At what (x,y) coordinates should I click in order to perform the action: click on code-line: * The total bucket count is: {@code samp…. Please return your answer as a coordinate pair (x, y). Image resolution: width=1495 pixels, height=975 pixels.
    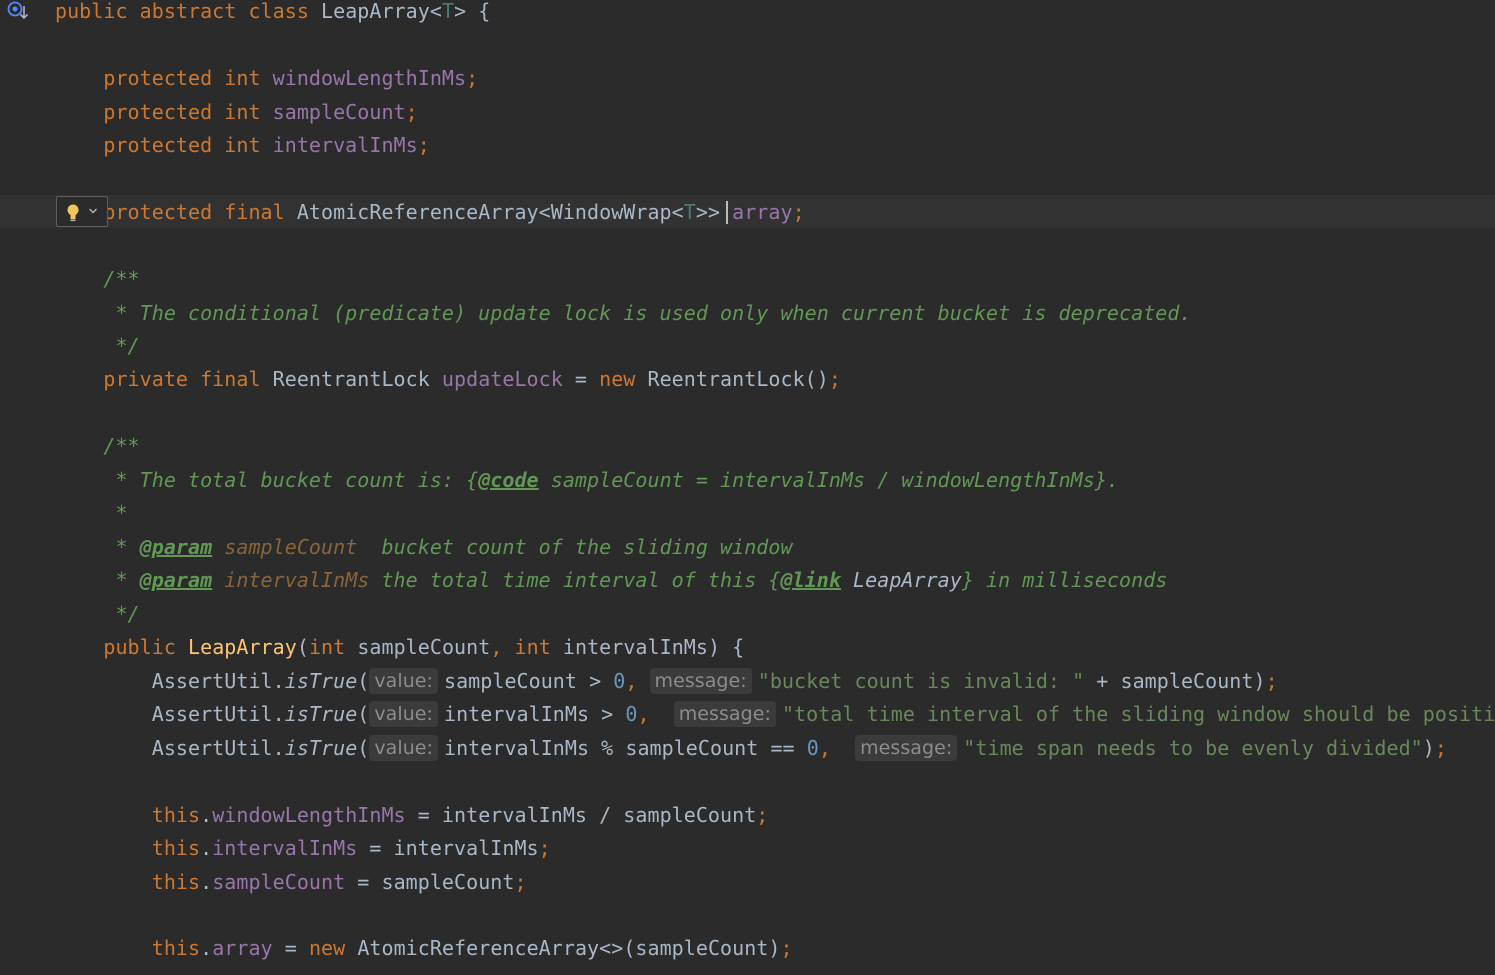
    Looking at the image, I should click on (587, 480).